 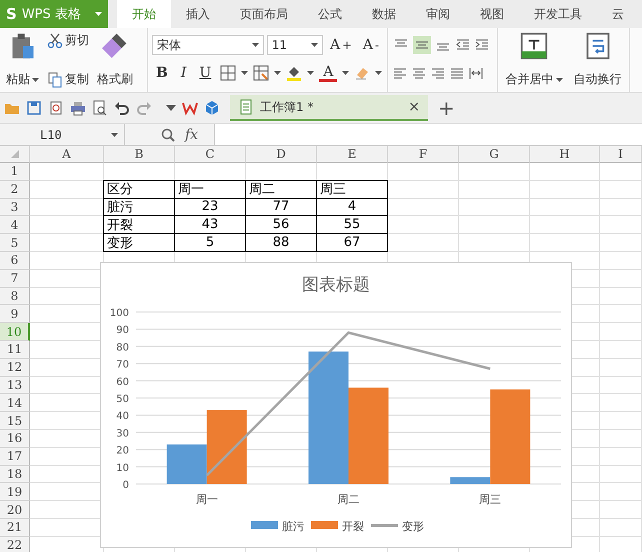 I want to click on row-header: 6, so click(x=15, y=261).